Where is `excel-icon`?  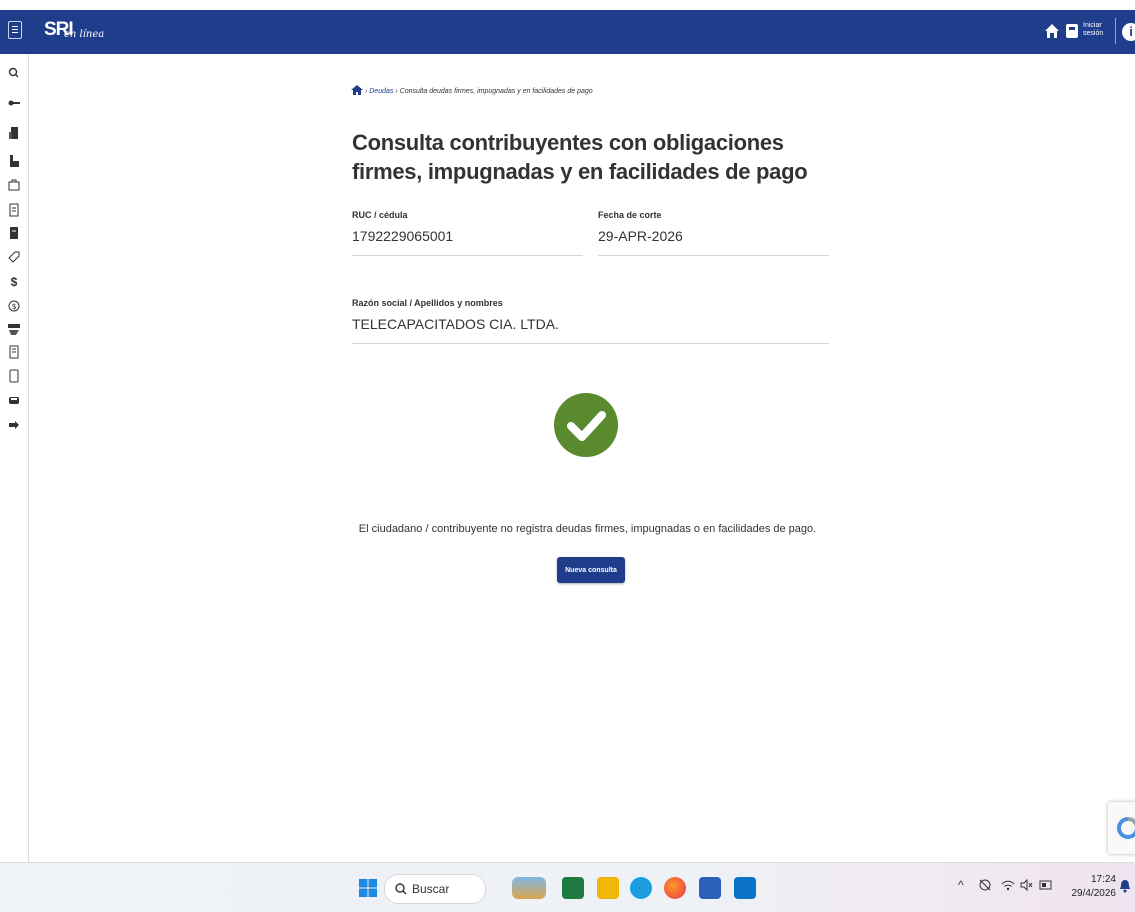 excel-icon is located at coordinates (573, 888).